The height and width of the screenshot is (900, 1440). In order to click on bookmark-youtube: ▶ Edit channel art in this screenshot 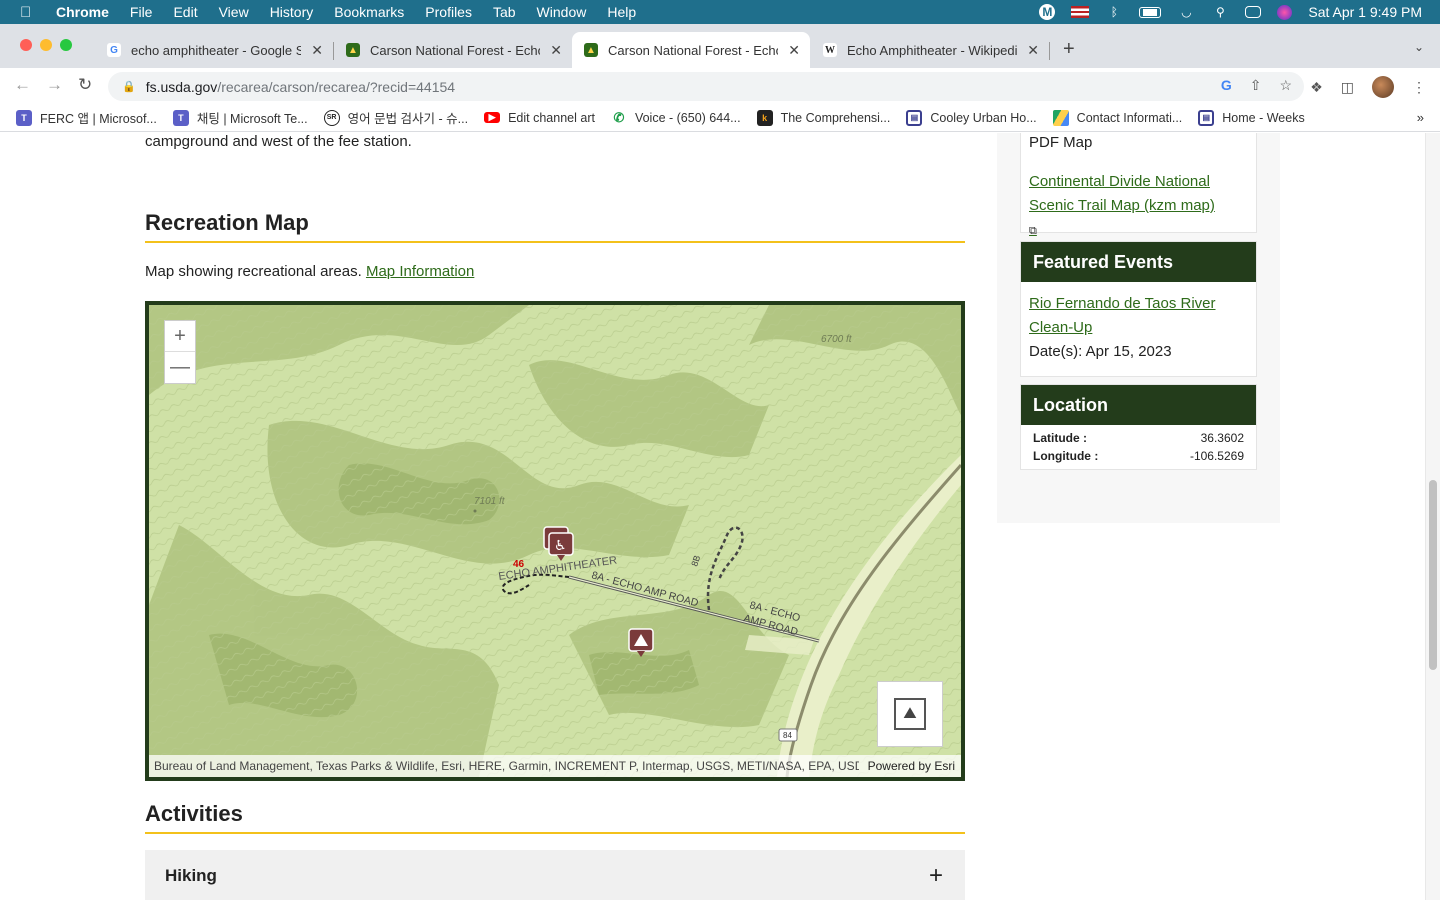, I will do `click(539, 118)`.